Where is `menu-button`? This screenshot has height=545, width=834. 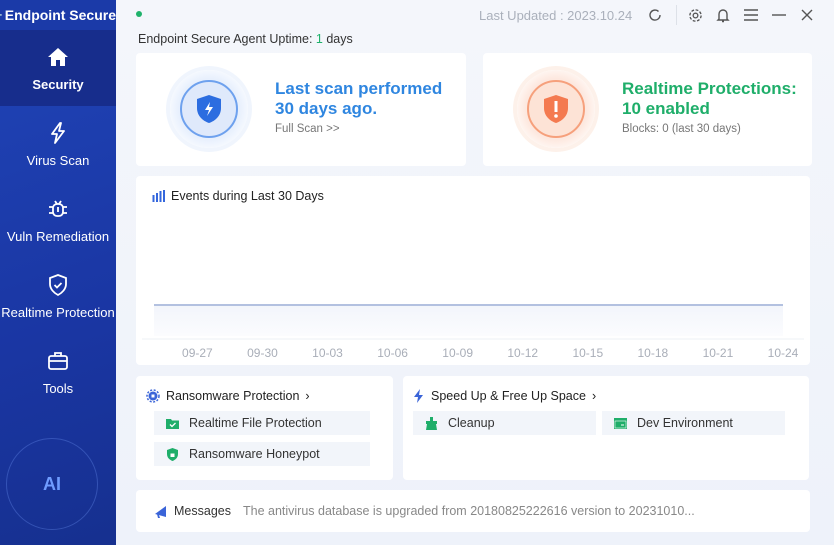
menu-button is located at coordinates (751, 15).